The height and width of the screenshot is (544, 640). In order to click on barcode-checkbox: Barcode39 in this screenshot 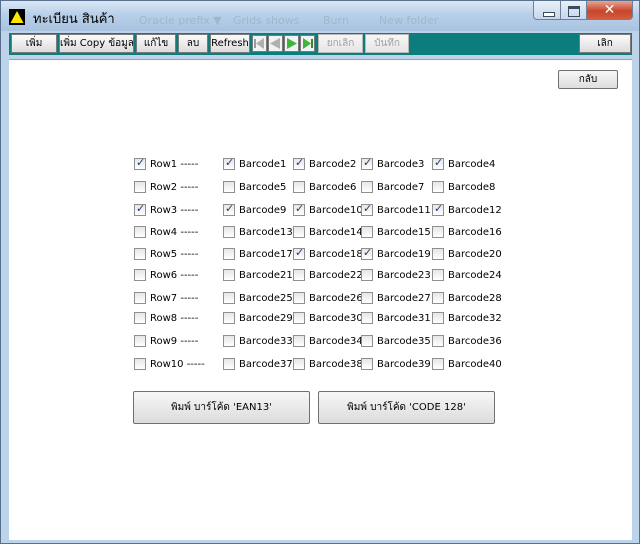, I will do `click(396, 364)`.